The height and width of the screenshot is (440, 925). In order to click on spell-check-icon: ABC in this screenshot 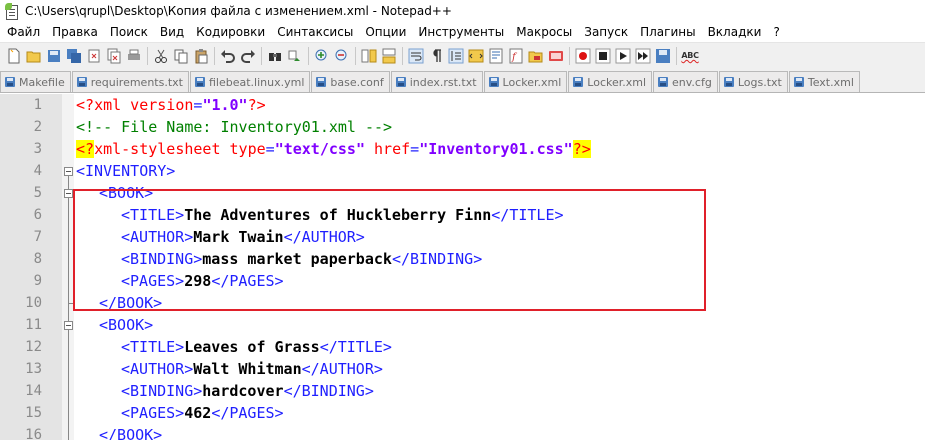, I will do `click(690, 56)`.